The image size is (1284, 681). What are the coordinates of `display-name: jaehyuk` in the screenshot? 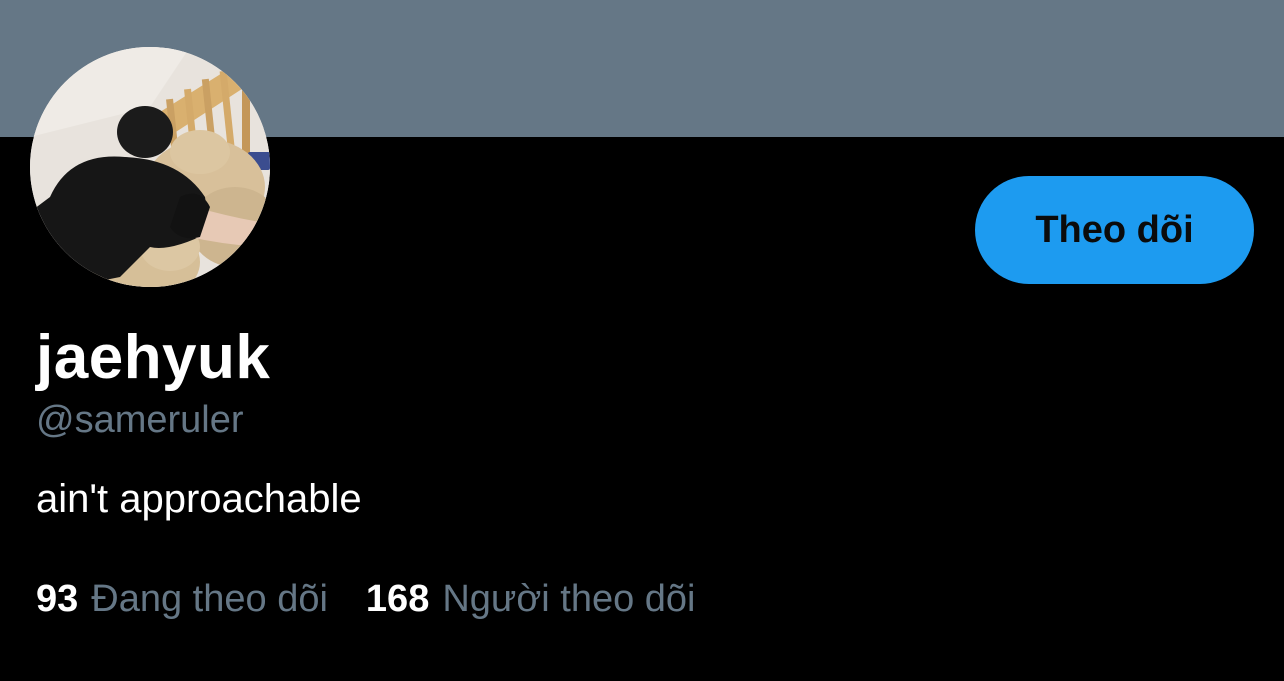 It's located at (153, 357).